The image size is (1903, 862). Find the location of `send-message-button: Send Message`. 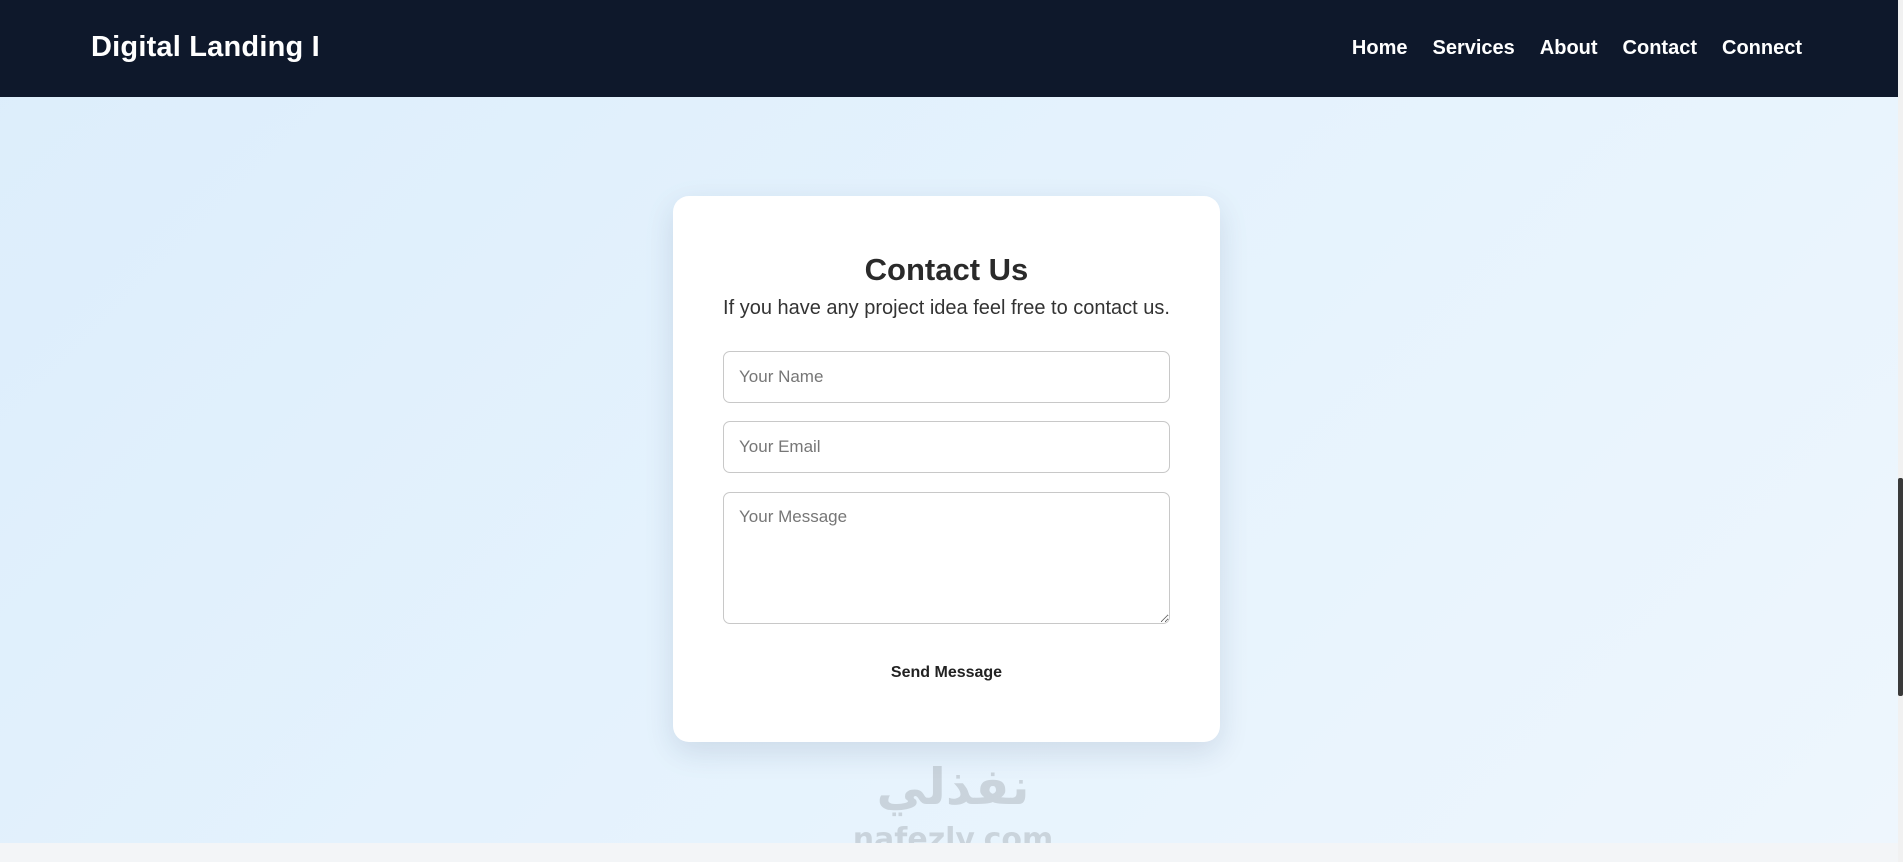

send-message-button: Send Message is located at coordinates (946, 673).